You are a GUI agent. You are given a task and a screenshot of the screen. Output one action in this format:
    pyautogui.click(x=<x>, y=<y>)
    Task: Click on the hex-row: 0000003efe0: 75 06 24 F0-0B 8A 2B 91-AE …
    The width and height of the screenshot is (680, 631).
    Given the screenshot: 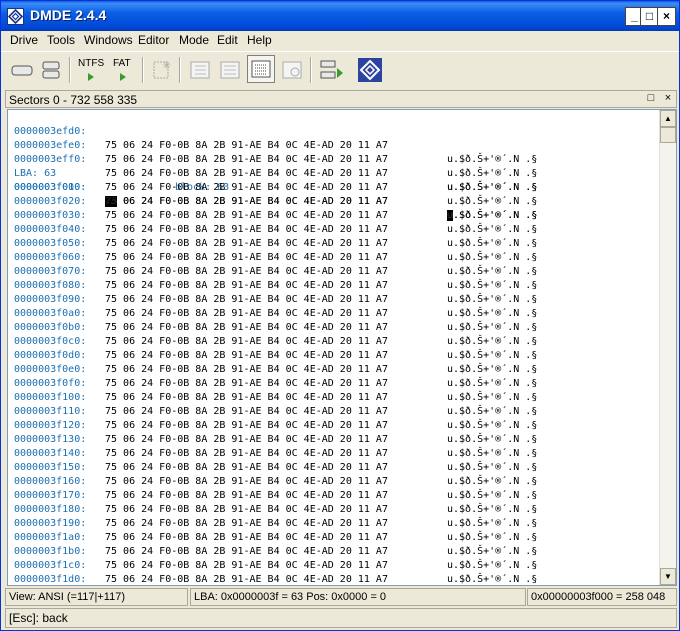 What is the action you would take?
    pyautogui.click(x=275, y=152)
    